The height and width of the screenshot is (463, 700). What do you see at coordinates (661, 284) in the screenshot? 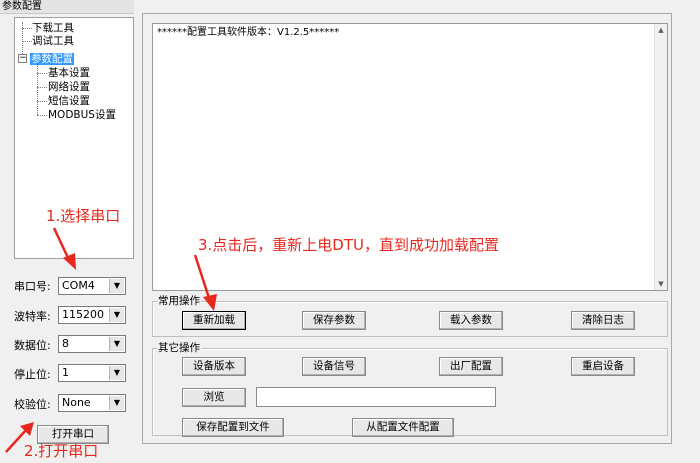
I see `scroll-down-icon: ▼` at bounding box center [661, 284].